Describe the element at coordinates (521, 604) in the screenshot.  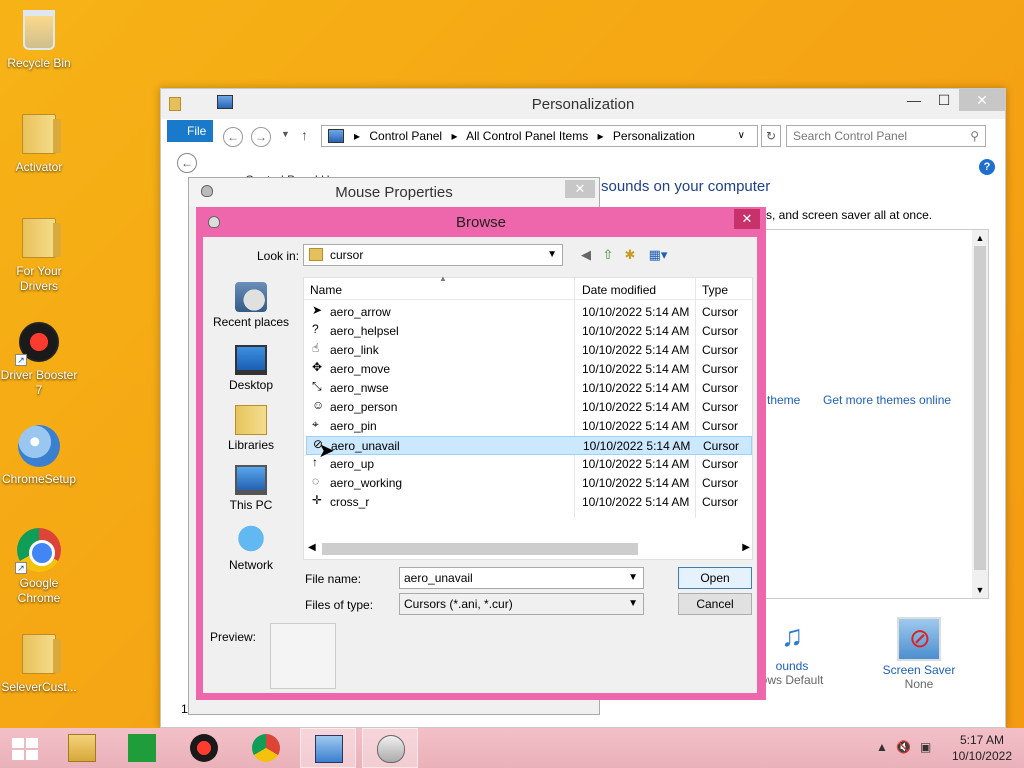
I see `file-type-select: Cursors (*.ani, *.cur) ▼` at that location.